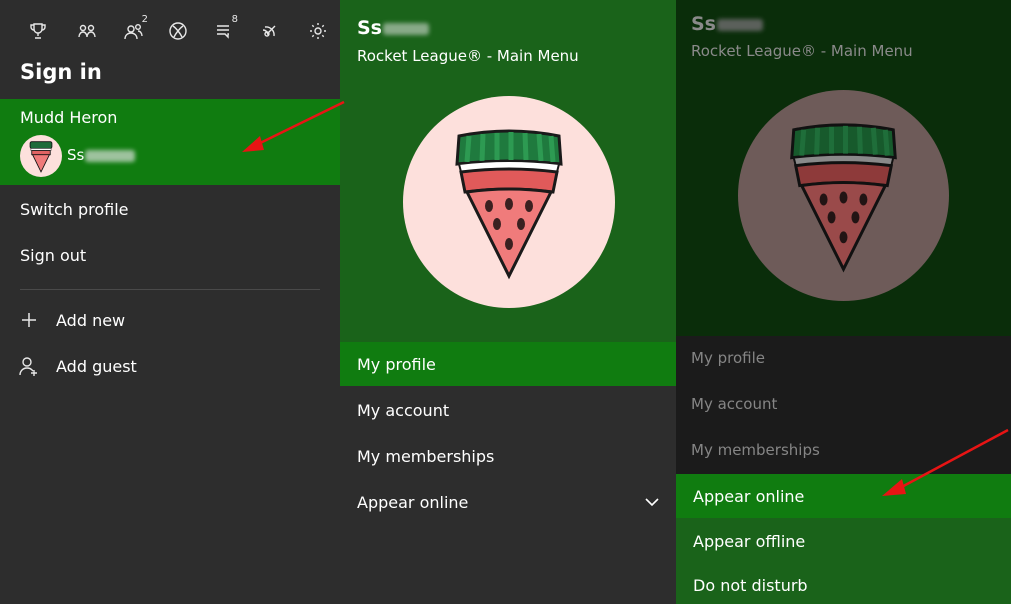 Image resolution: width=1011 pixels, height=604 pixels. What do you see at coordinates (110, 155) in the screenshot?
I see `gamertag-redaction` at bounding box center [110, 155].